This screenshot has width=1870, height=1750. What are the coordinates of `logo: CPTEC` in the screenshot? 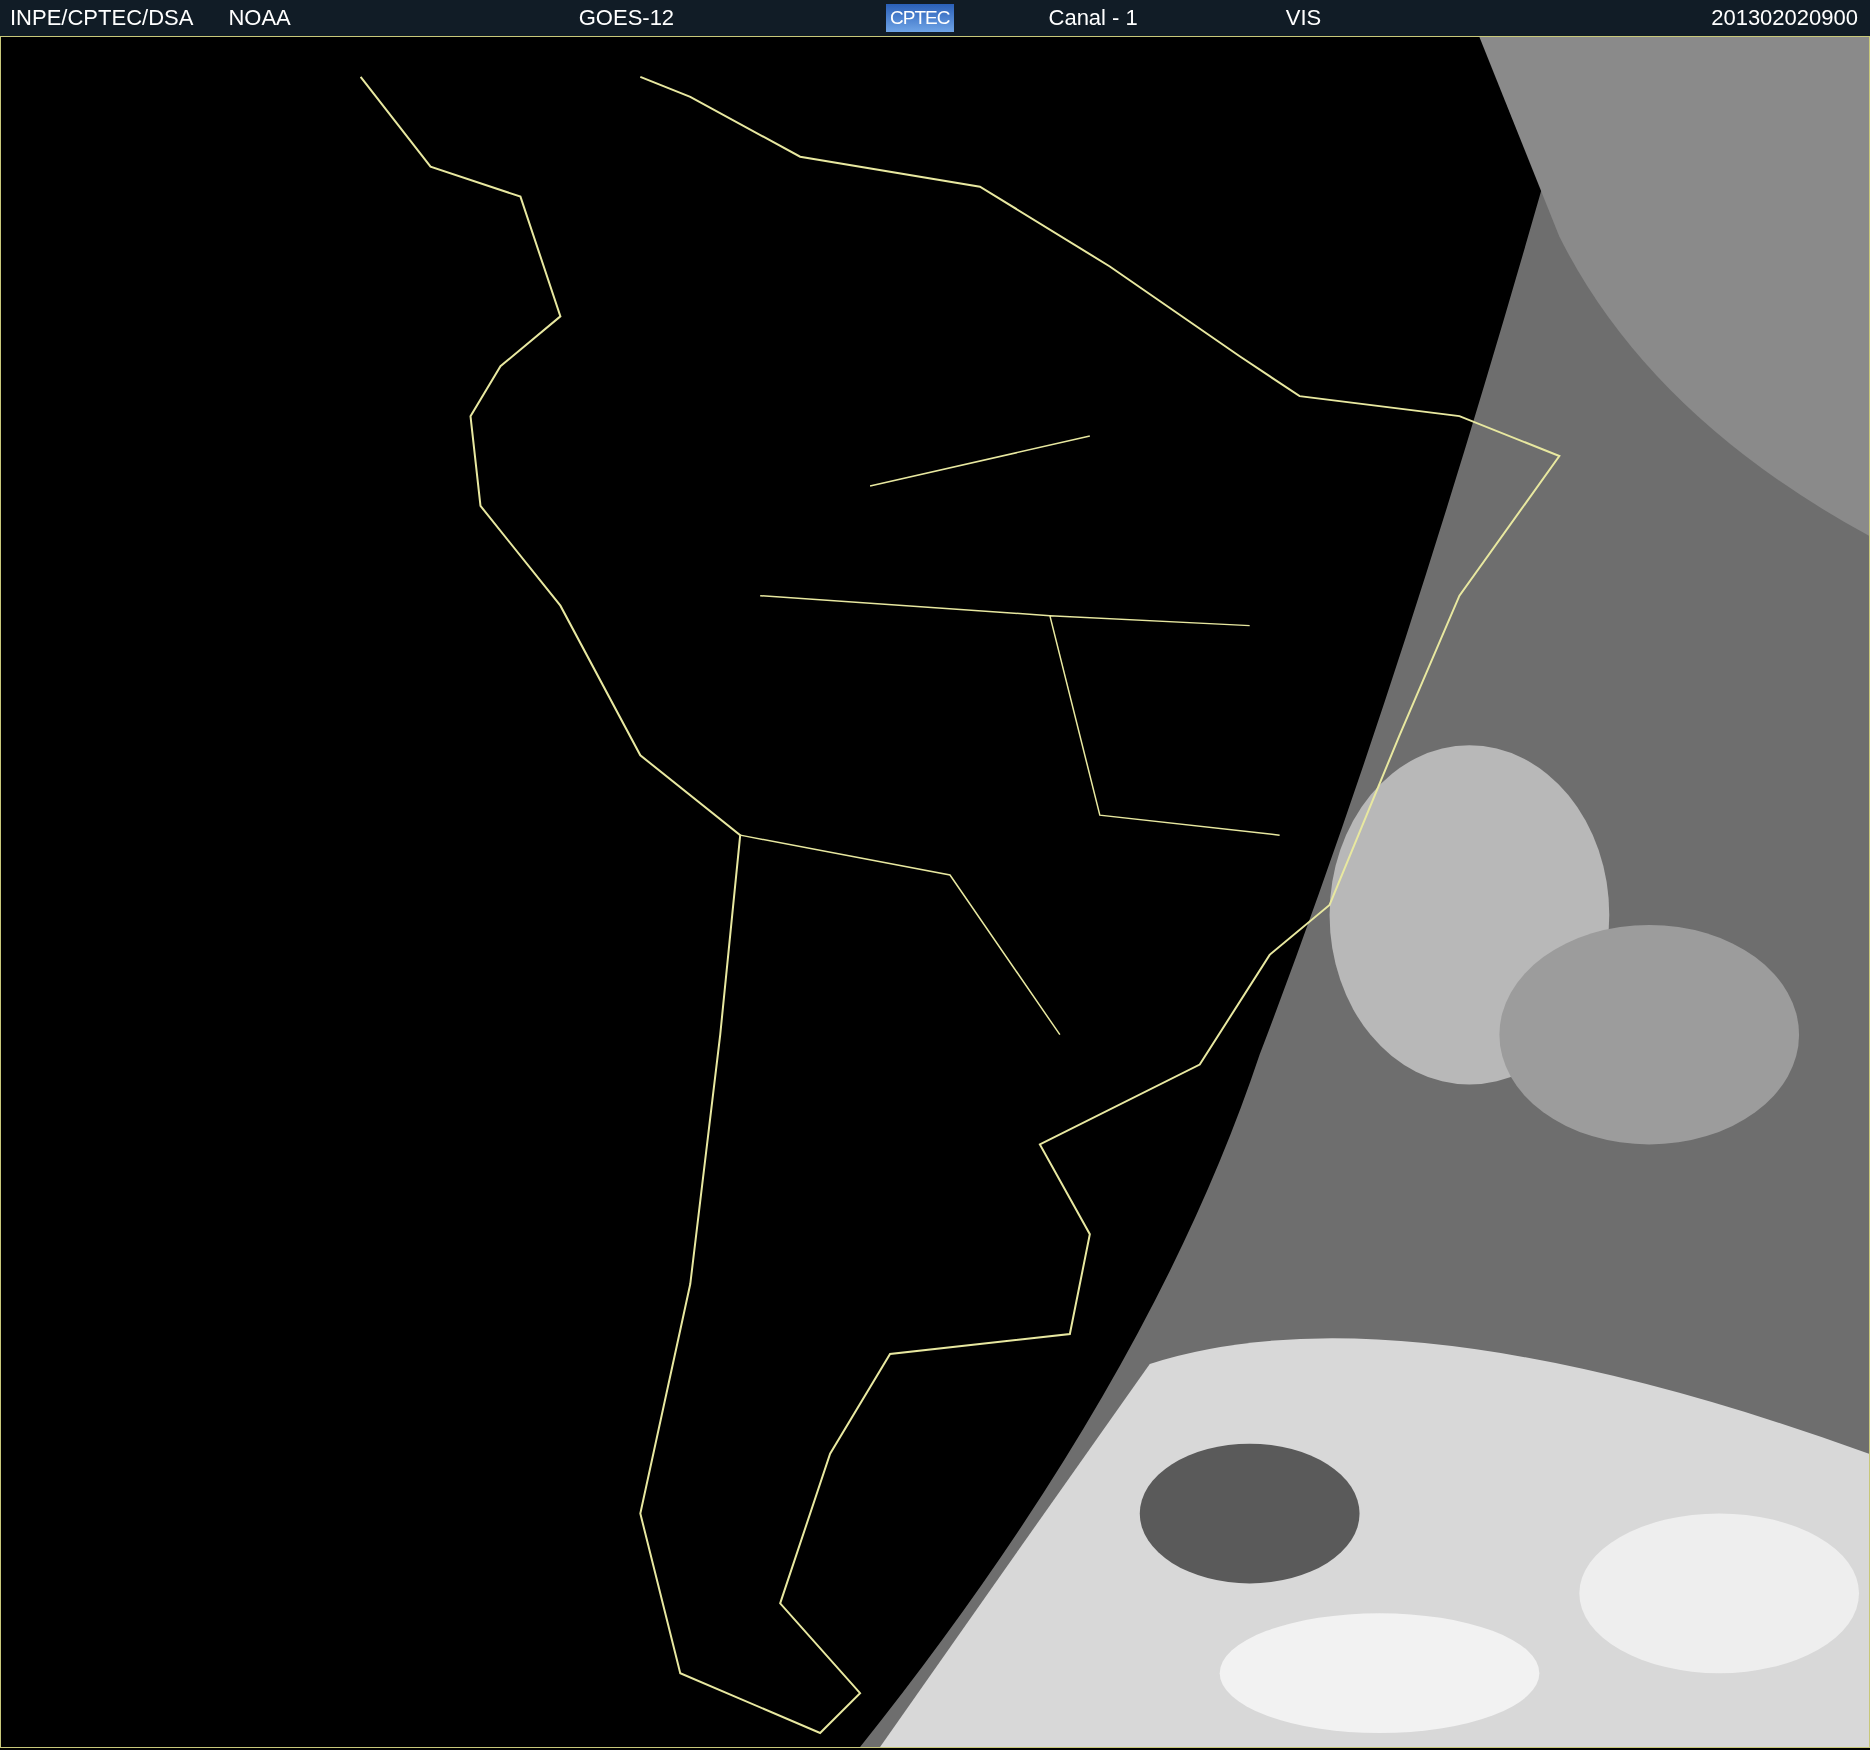 It's located at (920, 18).